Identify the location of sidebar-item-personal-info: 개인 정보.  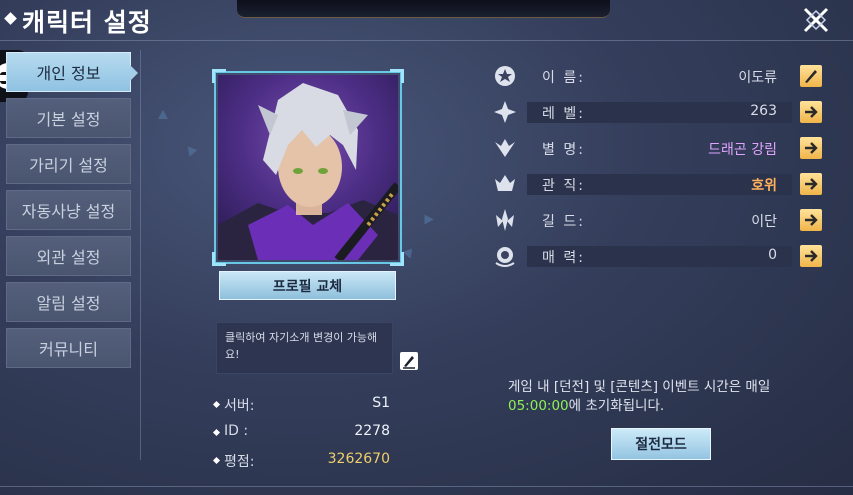
(72, 72).